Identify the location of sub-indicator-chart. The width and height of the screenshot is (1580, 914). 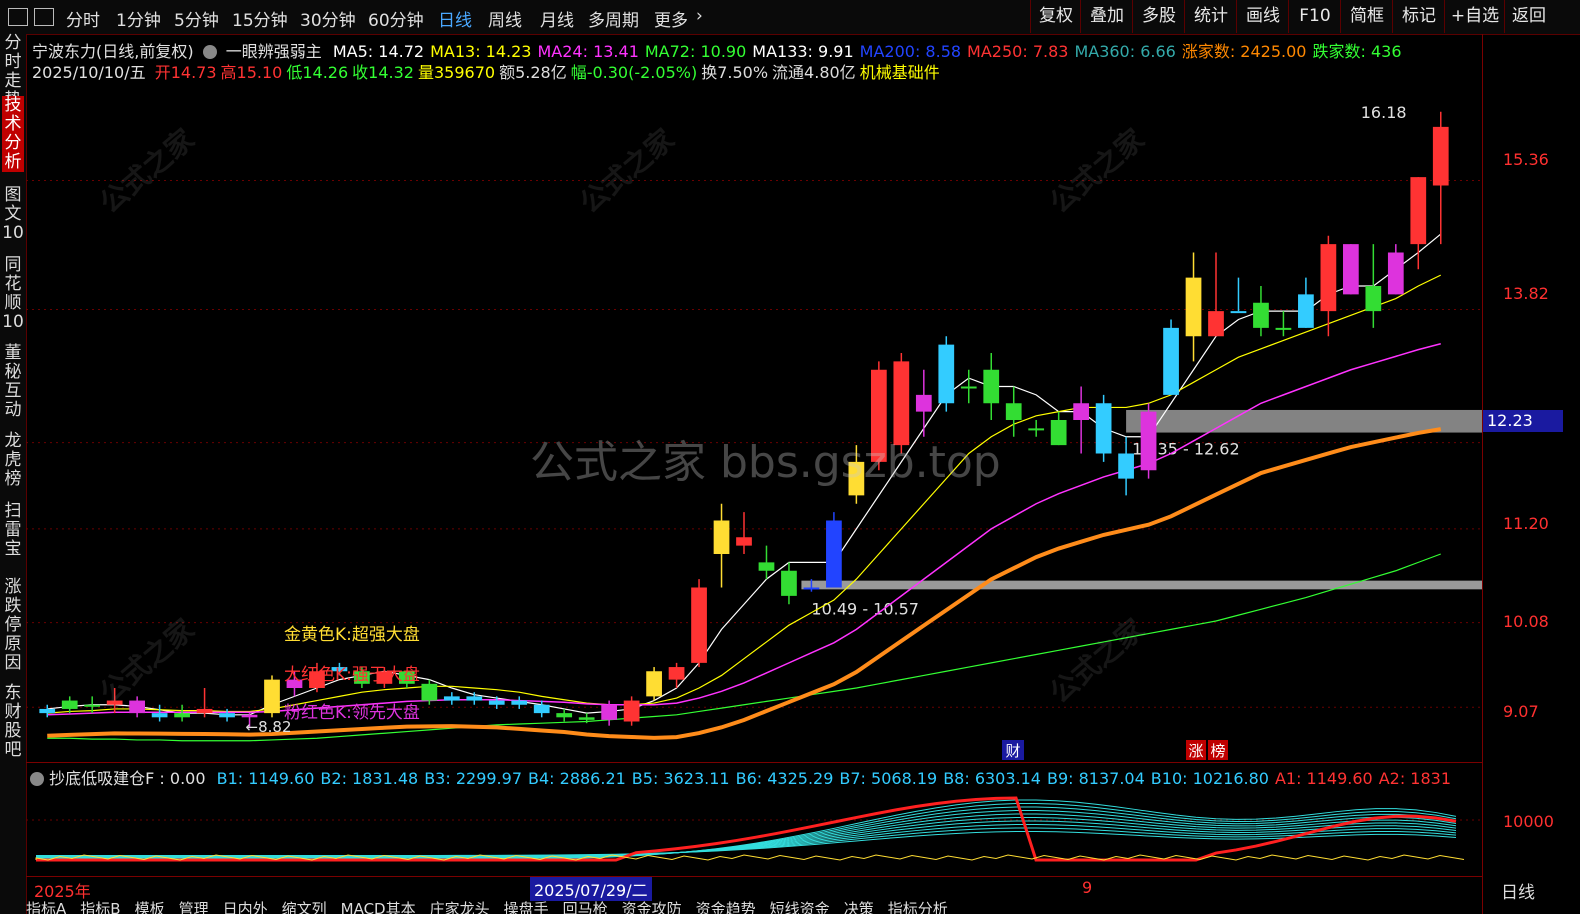
(754, 830).